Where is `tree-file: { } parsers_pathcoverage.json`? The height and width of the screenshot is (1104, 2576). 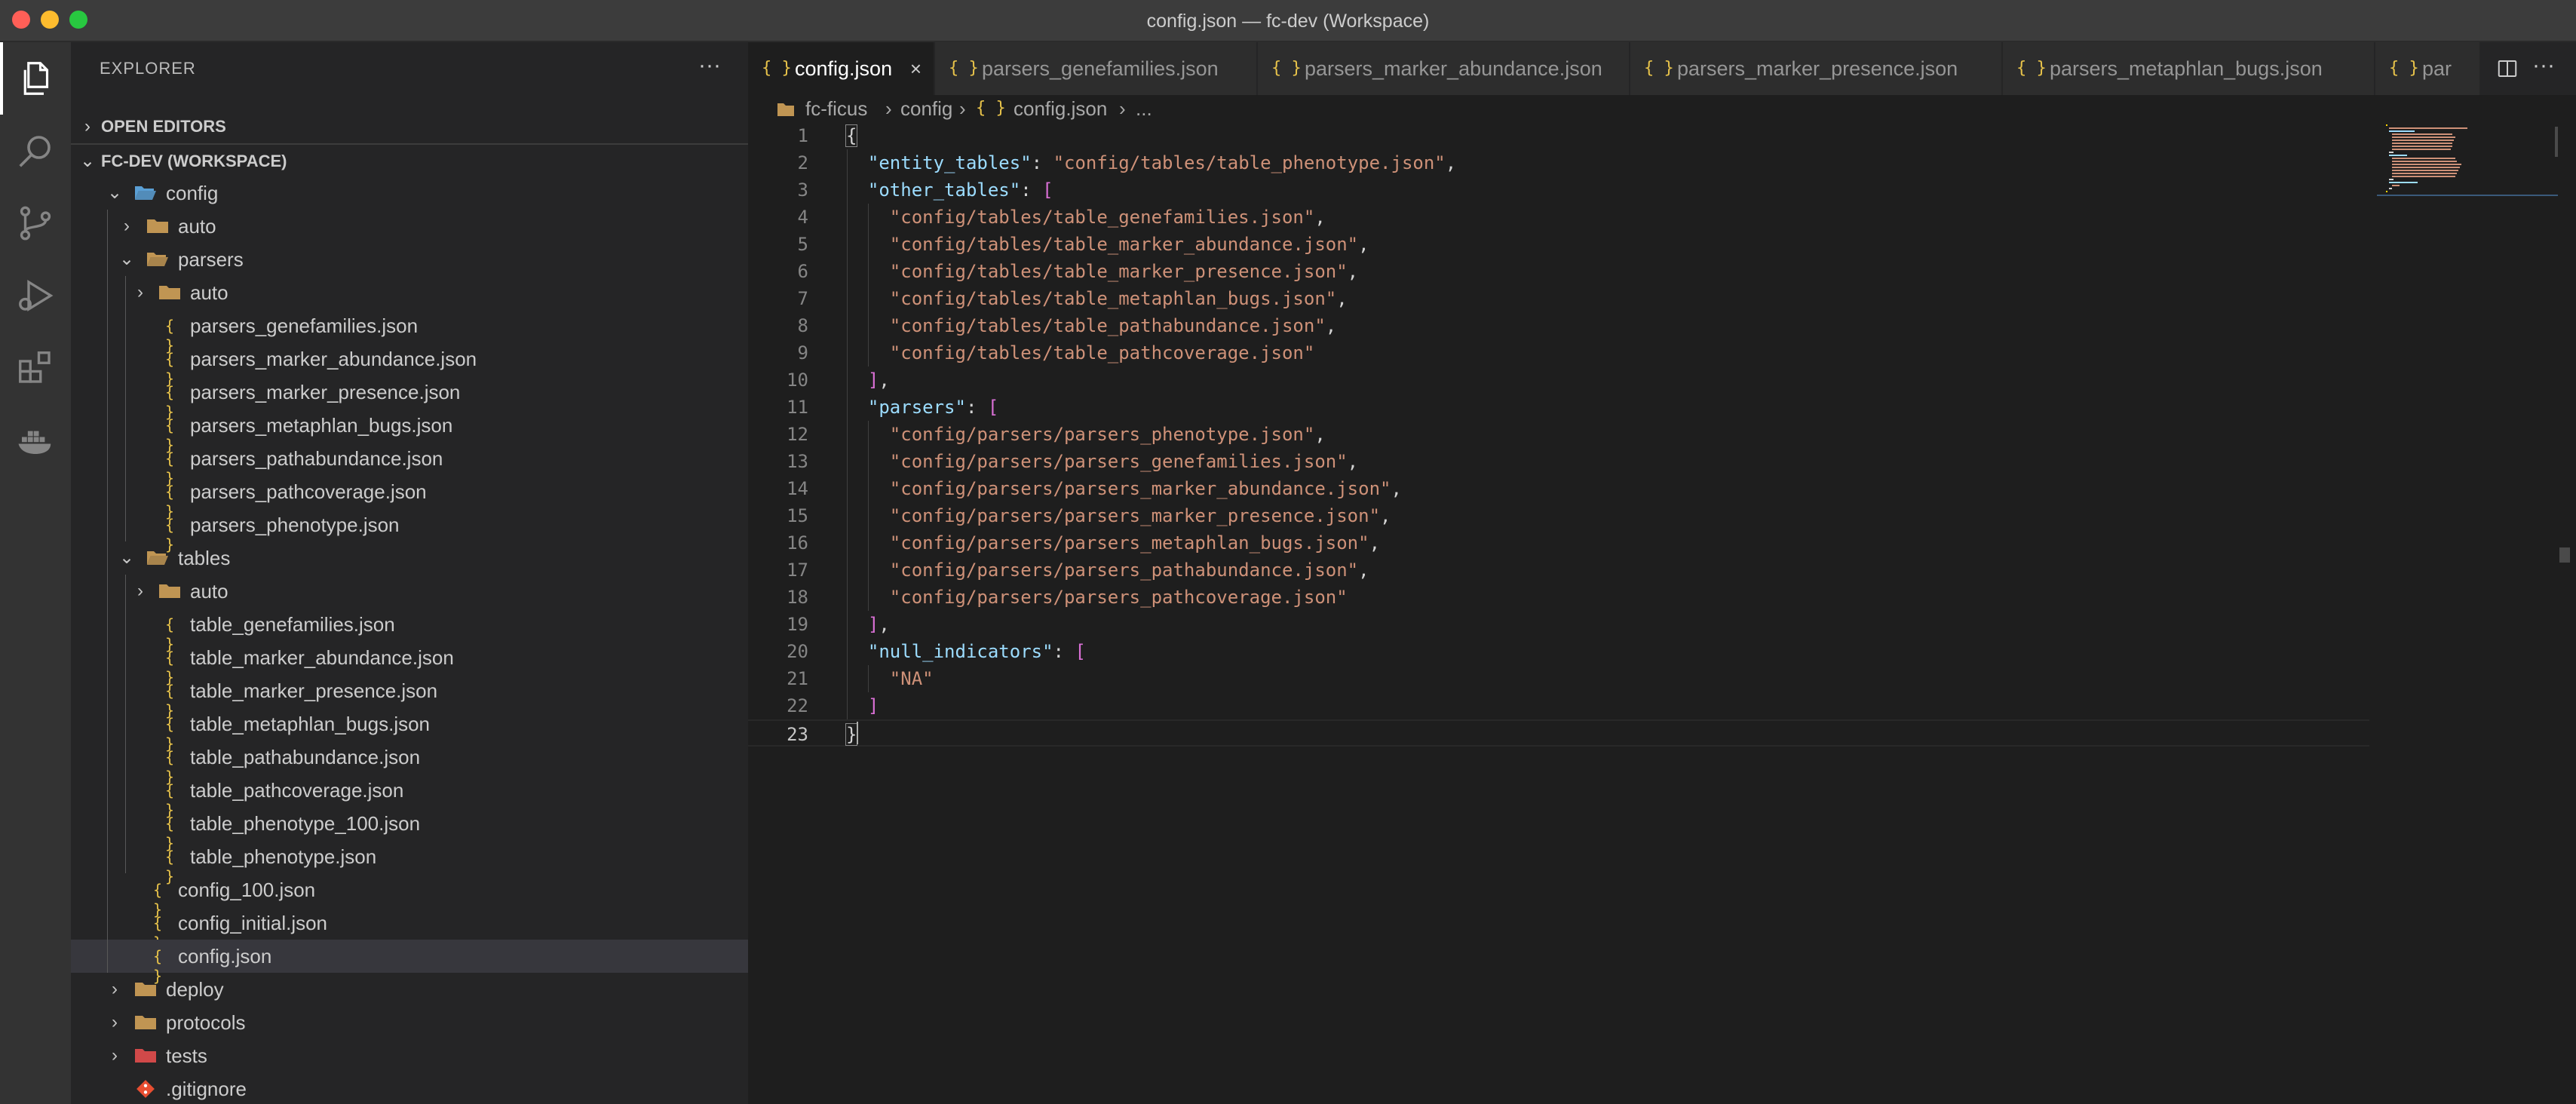 tree-file: { } parsers_pathcoverage.json is located at coordinates (409, 497).